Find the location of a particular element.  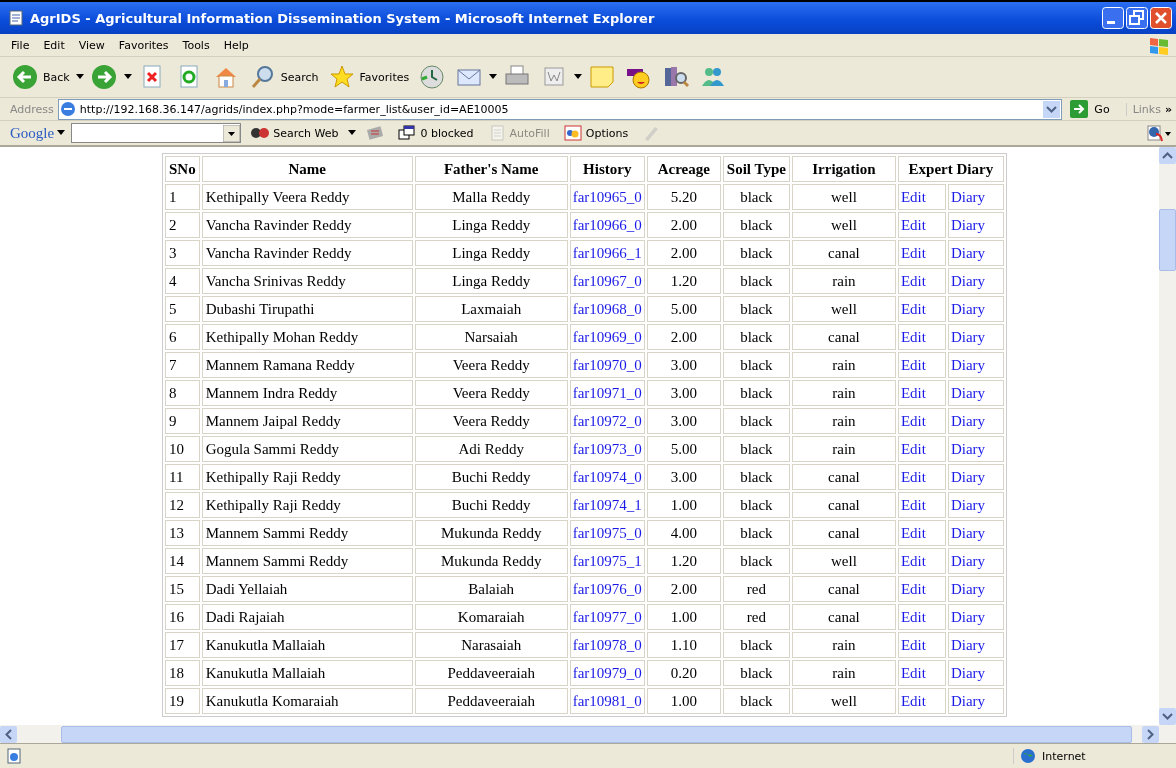

table-cell: Narsaiah is located at coordinates (491, 337).